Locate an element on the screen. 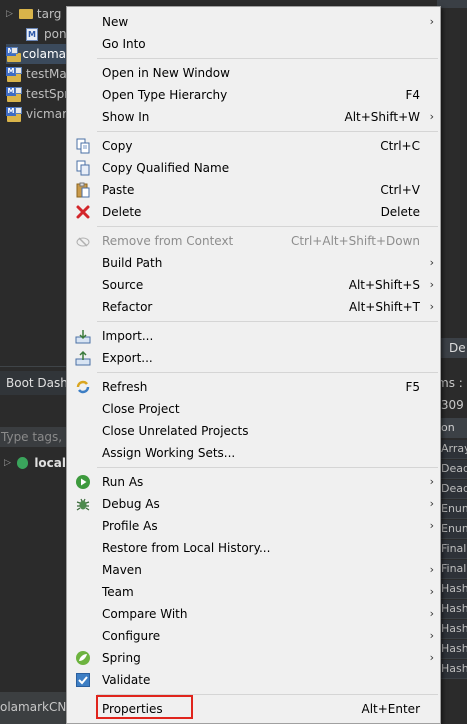 Image resolution: width=467 pixels, height=724 pixels. menu-item-configure: Configure › is located at coordinates (253, 636).